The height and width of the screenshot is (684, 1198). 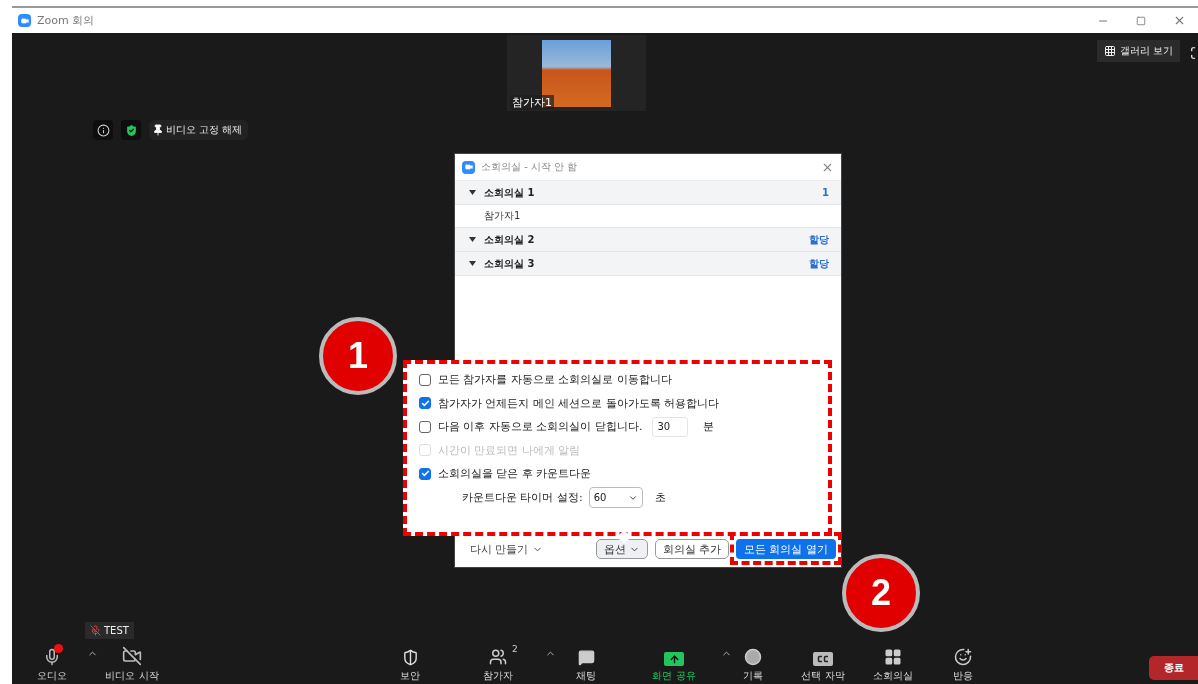 I want to click on room-row: 소회의실 1 1, so click(x=648, y=193).